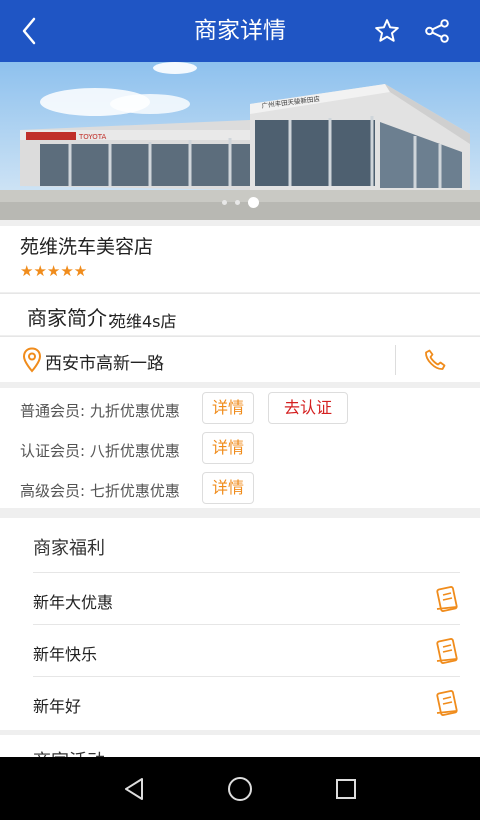 This screenshot has height=820, width=480. I want to click on address-text: 西安市高新一路, so click(104, 364).